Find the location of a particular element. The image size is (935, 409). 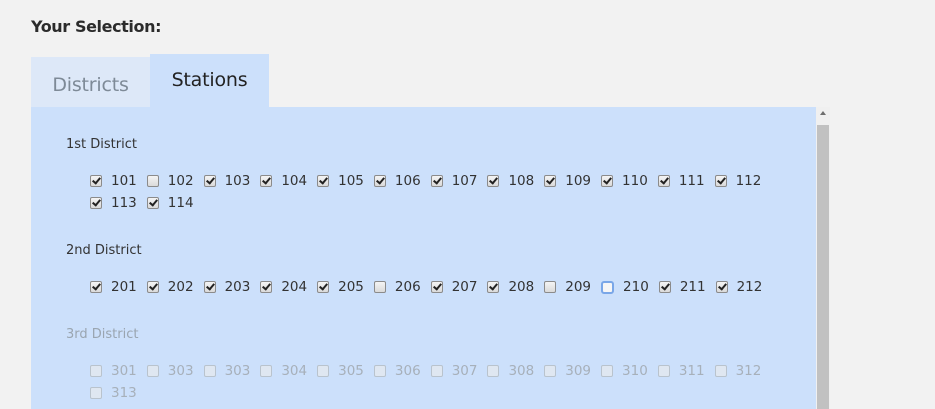

station-checkbox-item: 201 is located at coordinates (113, 287).